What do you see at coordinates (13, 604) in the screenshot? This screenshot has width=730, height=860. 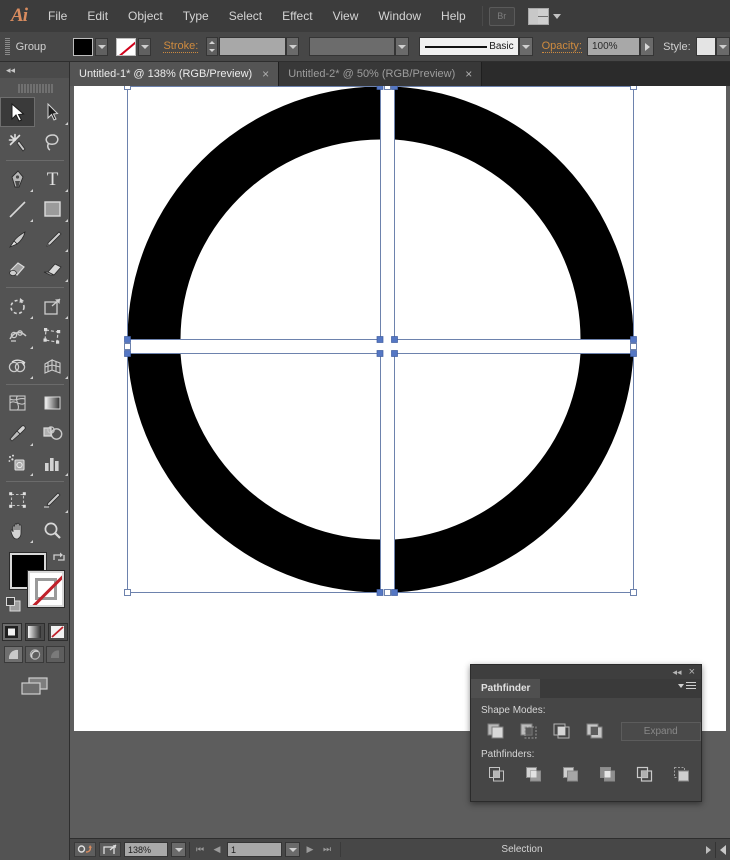 I see `default-fill-stroke-icon` at bounding box center [13, 604].